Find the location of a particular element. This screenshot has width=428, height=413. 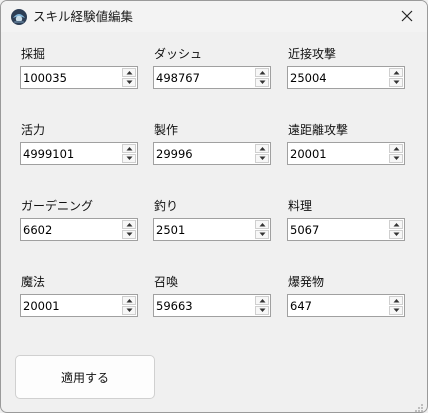

skill-label: 近接攻撃 is located at coordinates (312, 54).